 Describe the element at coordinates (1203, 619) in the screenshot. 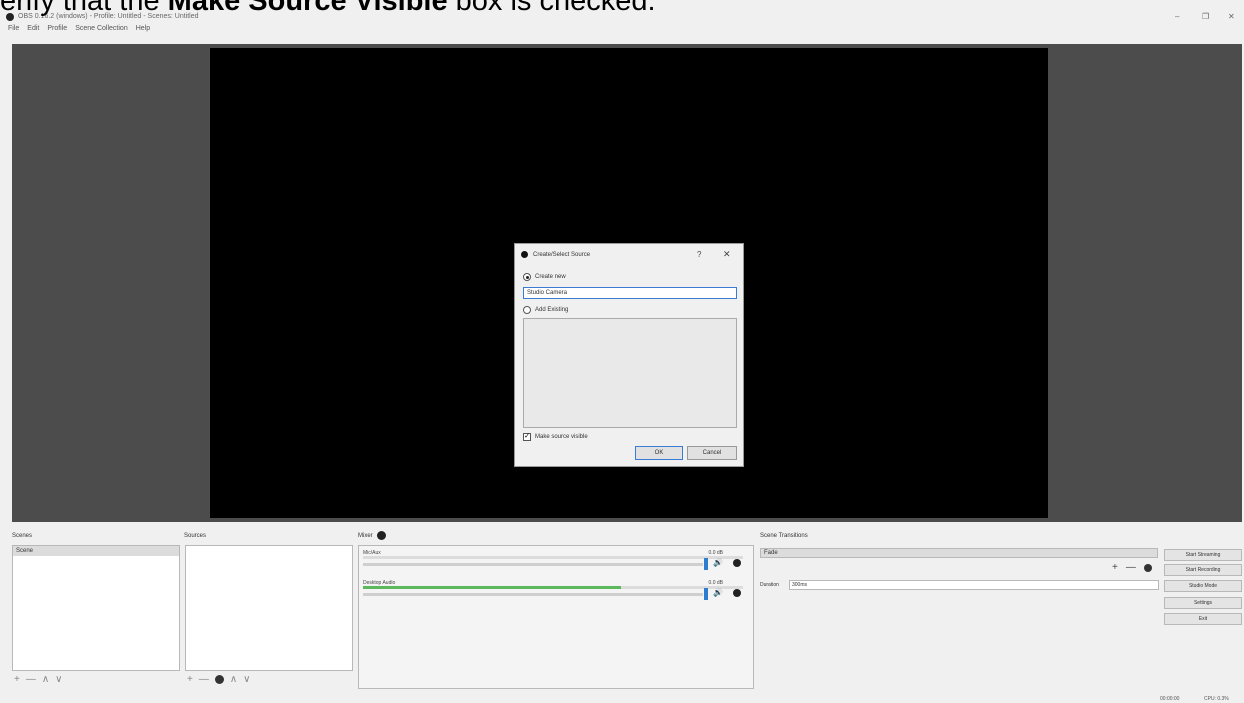

I see `exit-button: Exit` at that location.